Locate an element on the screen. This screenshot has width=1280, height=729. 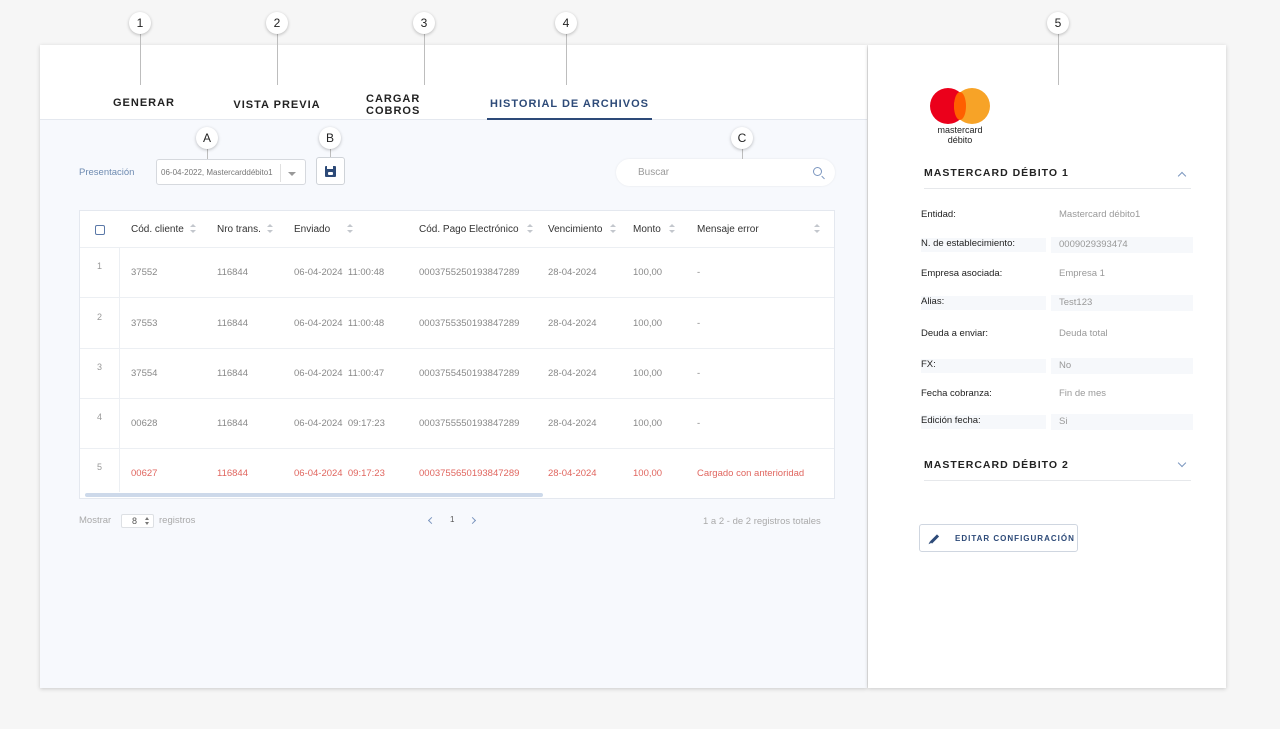
tab-historial-de-archivos: HISTORIAL DE ARCHIVOS is located at coordinates (569, 104).